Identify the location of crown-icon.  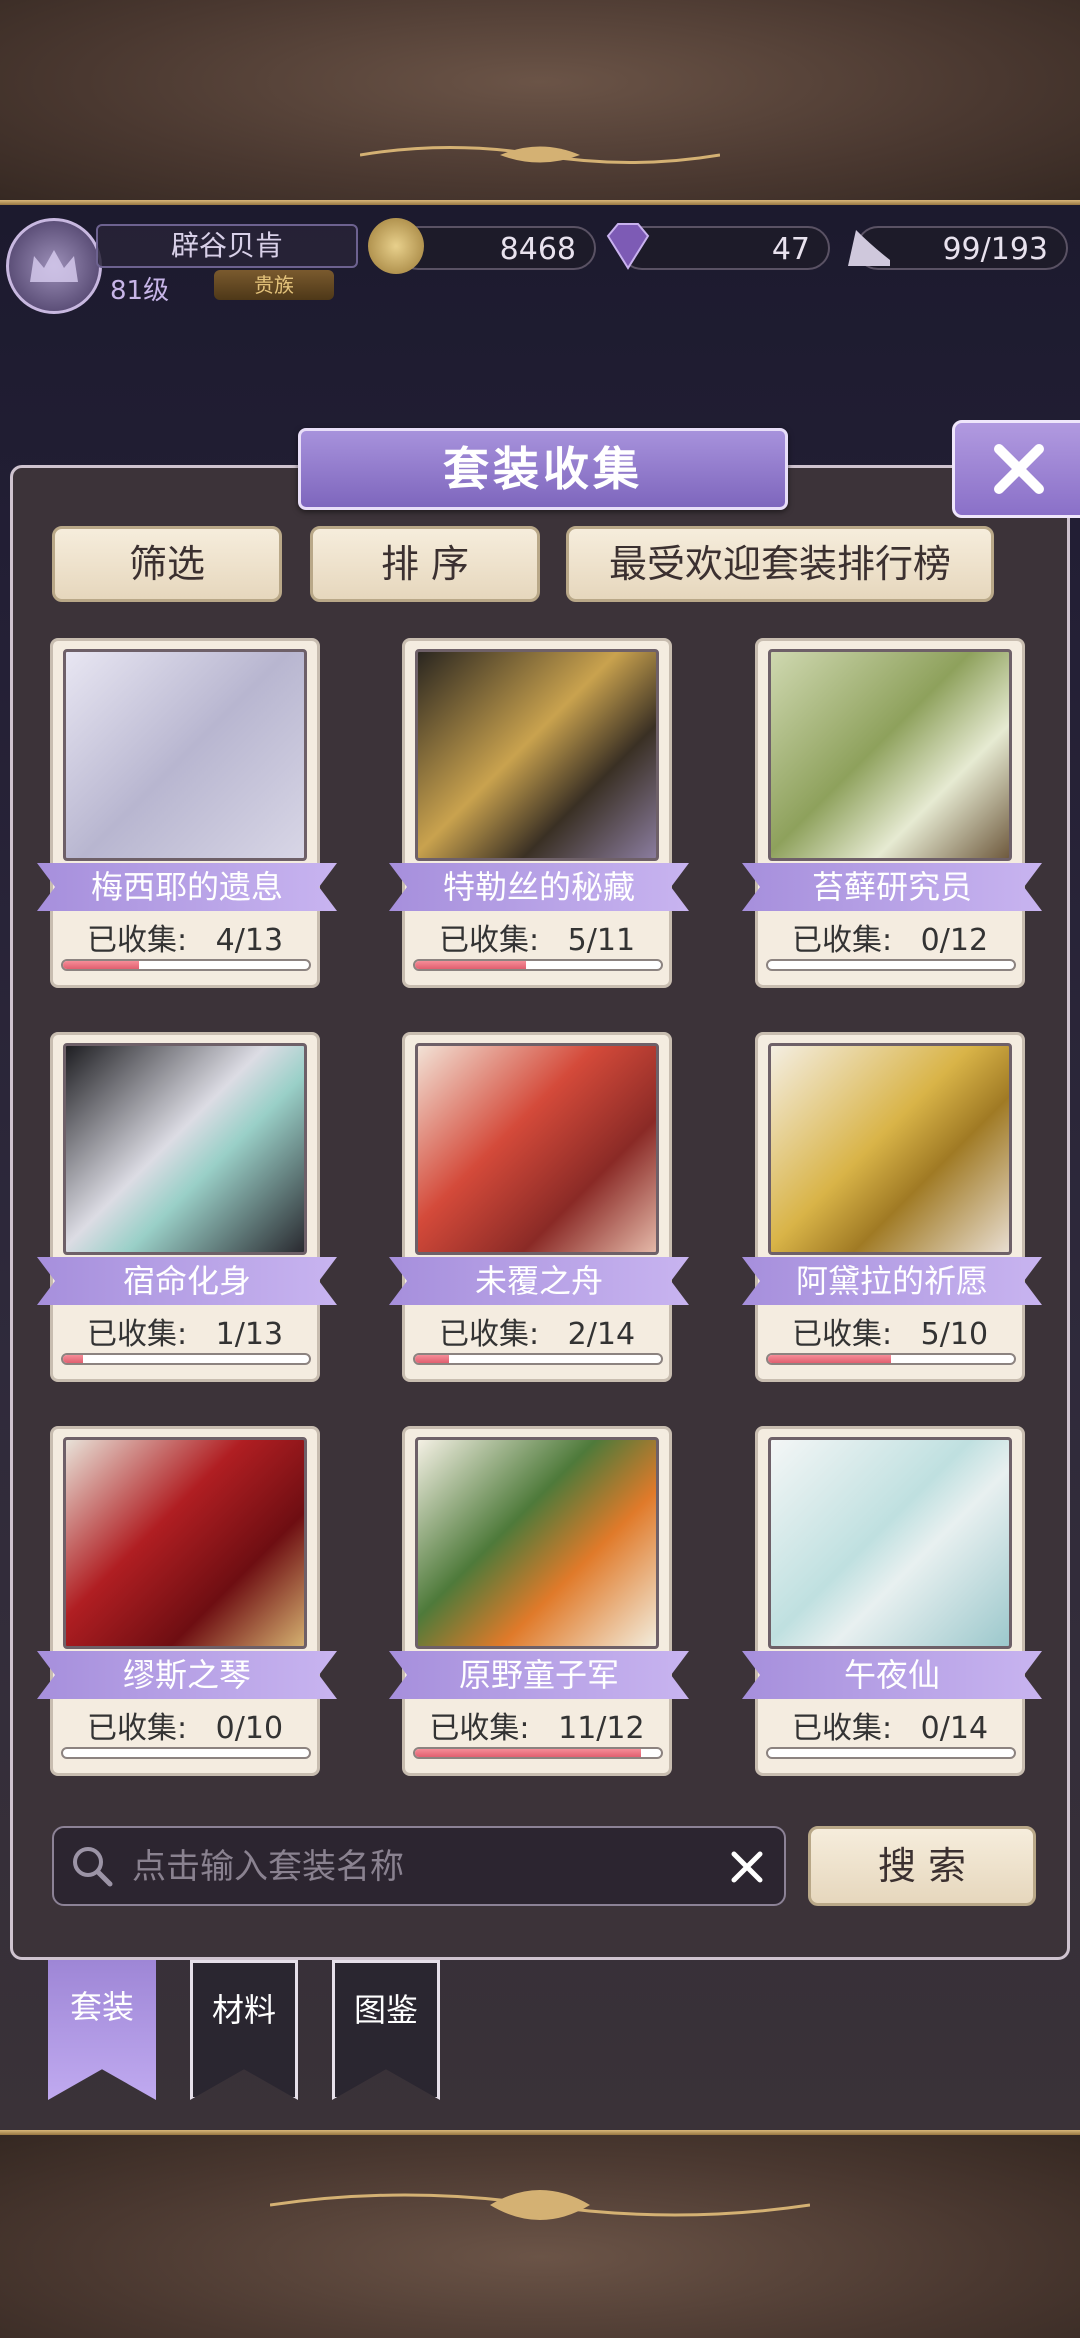
(54, 266).